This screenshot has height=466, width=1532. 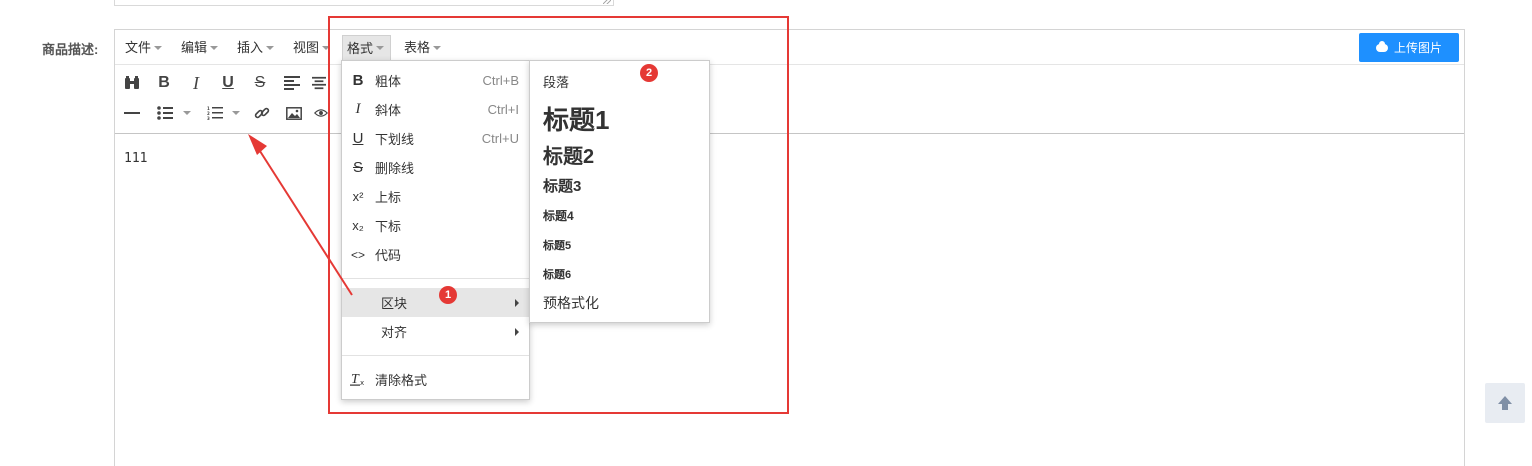 I want to click on back-to-top-button, so click(x=1505, y=403).